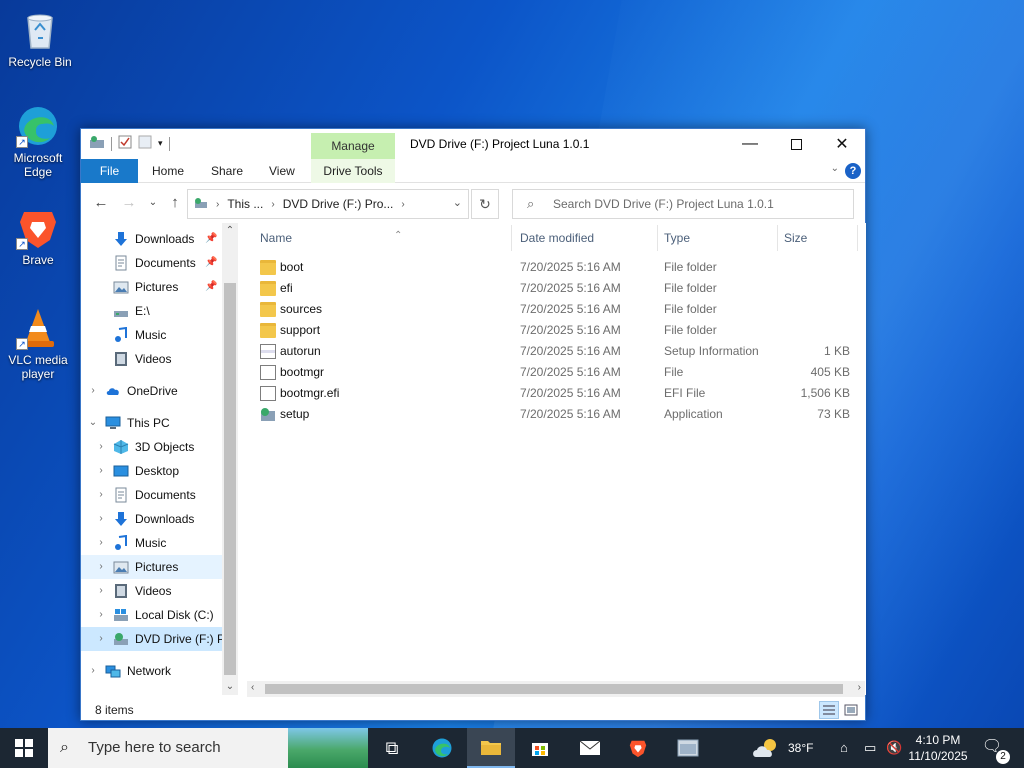 This screenshot has width=1024, height=768. What do you see at coordinates (159, 567) in the screenshot?
I see `nav-item-pictures: › Pictures` at bounding box center [159, 567].